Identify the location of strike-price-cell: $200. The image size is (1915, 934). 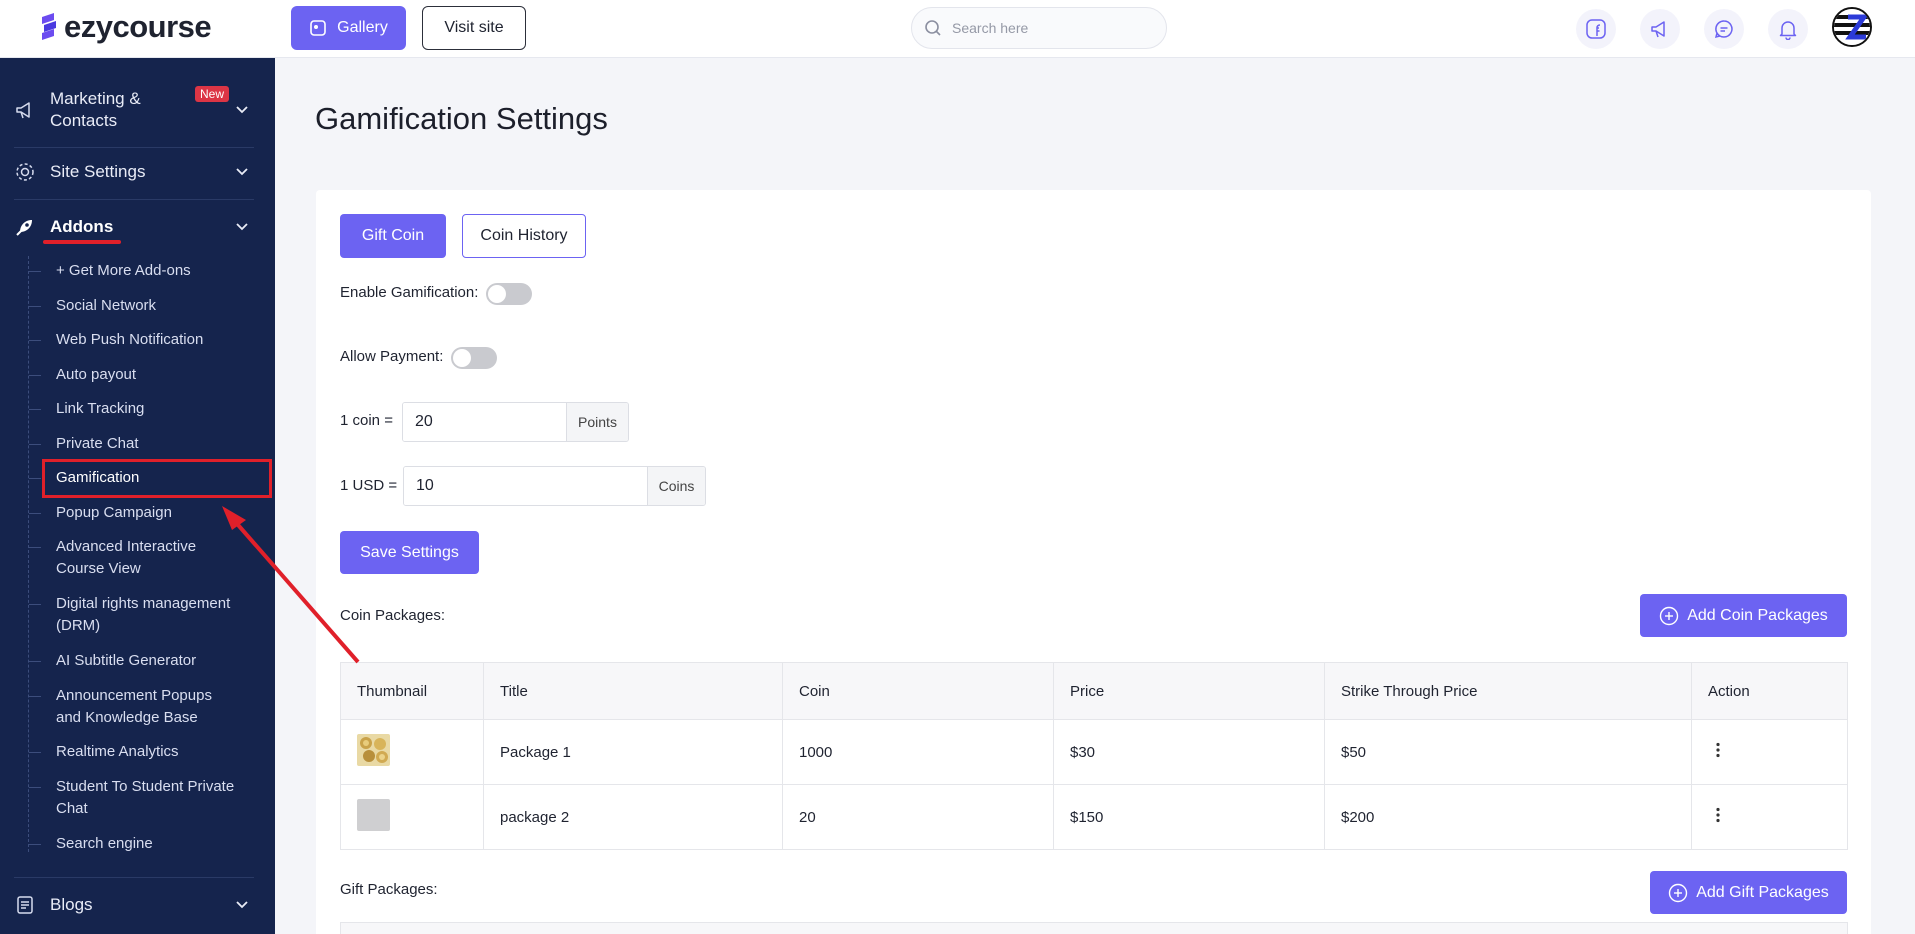
(1508, 817).